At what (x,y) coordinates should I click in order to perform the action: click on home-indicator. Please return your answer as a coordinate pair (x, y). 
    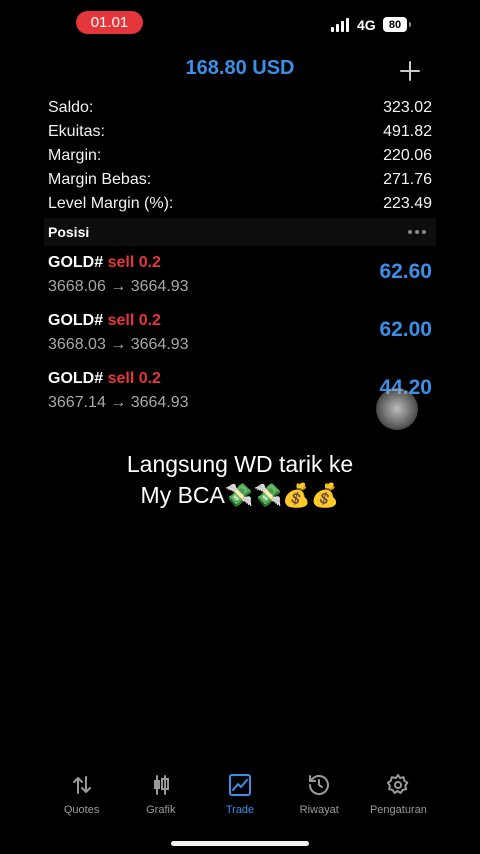
    Looking at the image, I should click on (240, 843).